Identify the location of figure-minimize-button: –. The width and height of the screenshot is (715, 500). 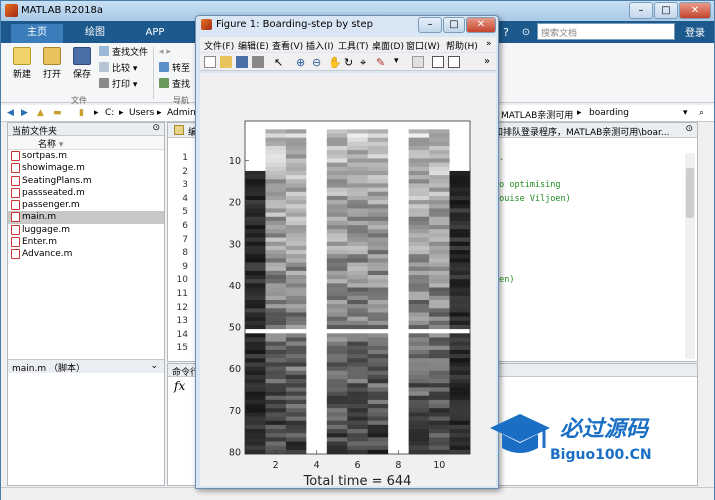
(430, 25).